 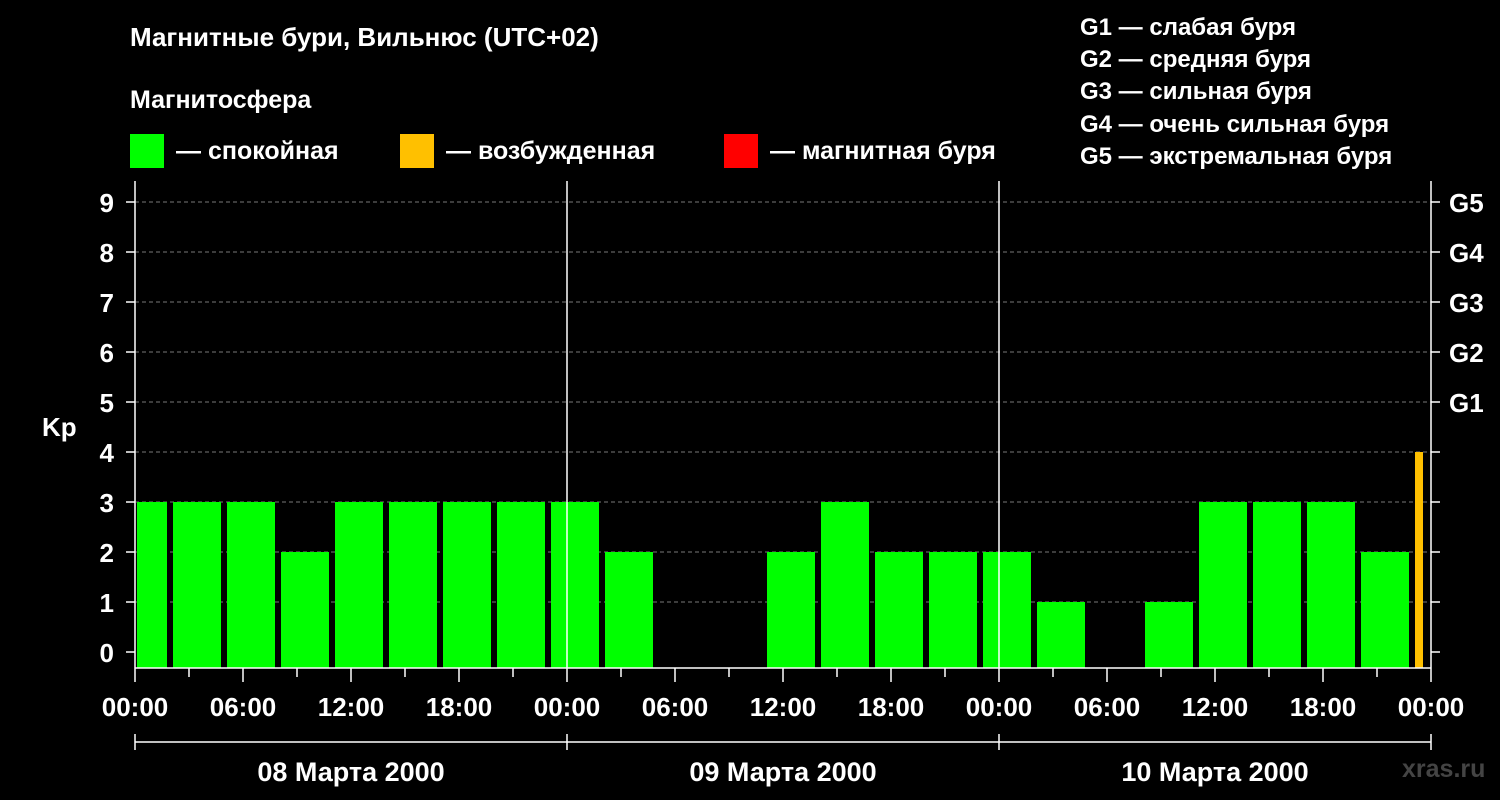 I want to click on y-tick-label: 3, so click(x=107, y=503).